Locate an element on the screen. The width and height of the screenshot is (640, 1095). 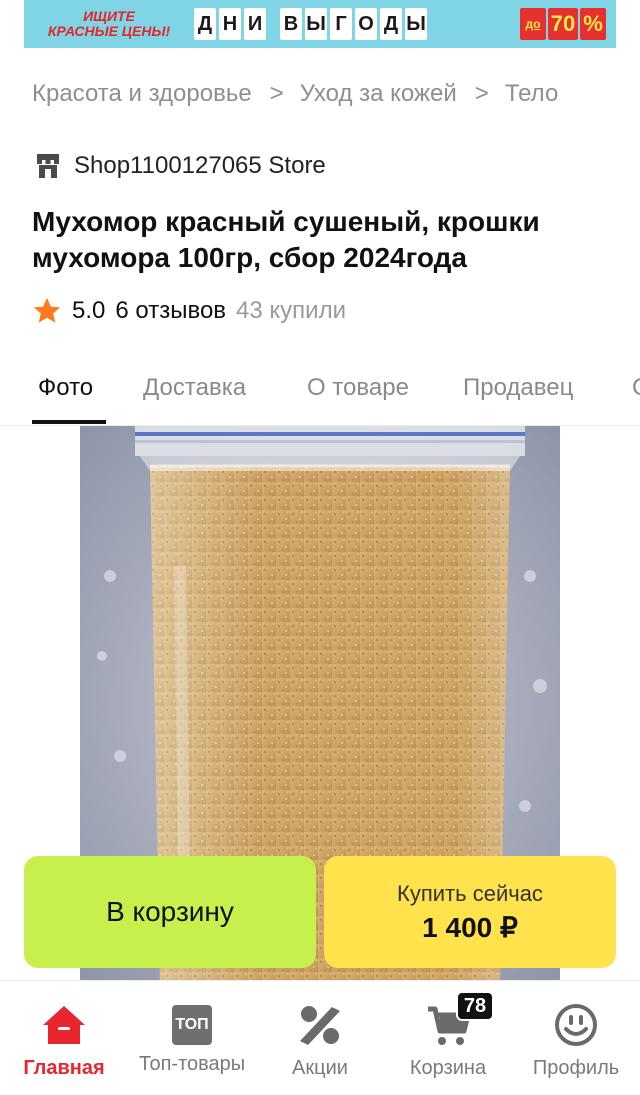
cart-icon-wrap: 78 is located at coordinates (459, 1020).